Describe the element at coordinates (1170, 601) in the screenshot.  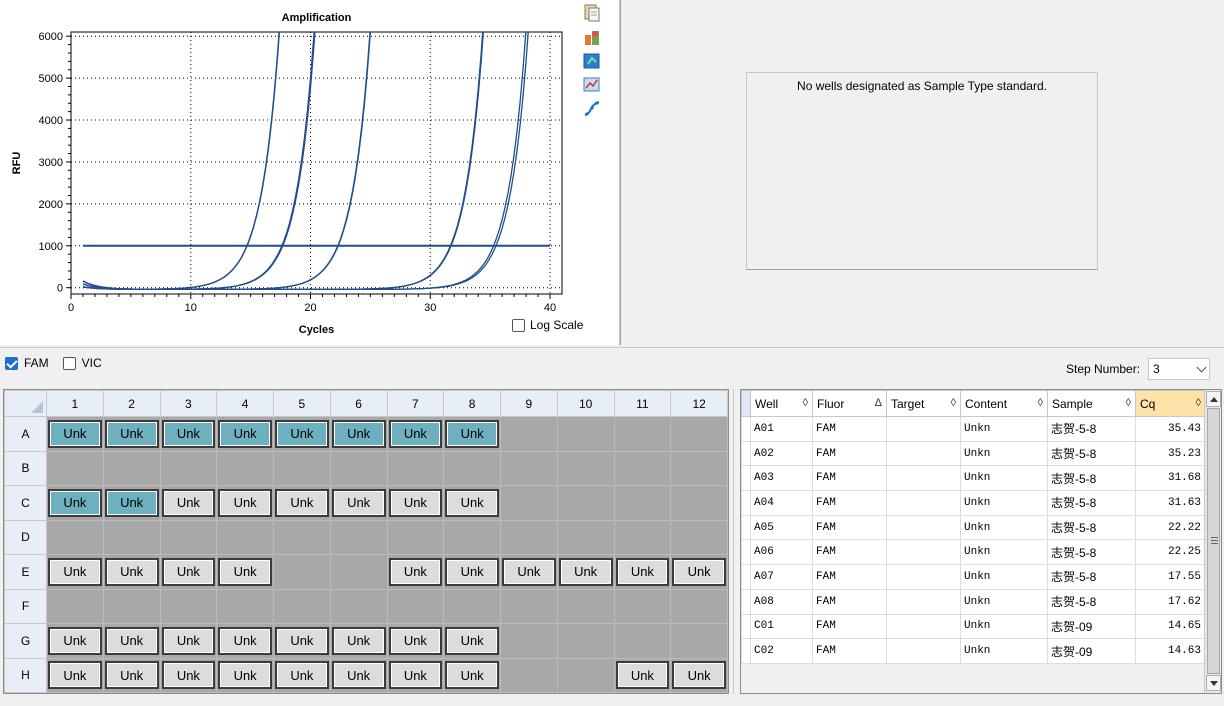
I see `cell-cq: 17.62` at that location.